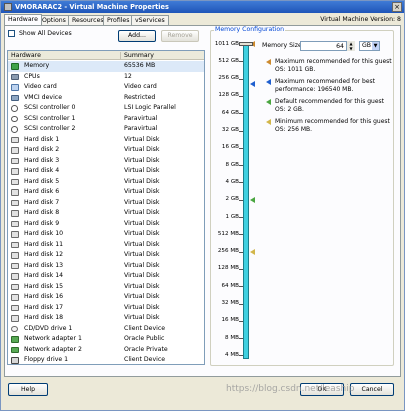  I want to click on scale-label: 32 GB, so click(230, 130).